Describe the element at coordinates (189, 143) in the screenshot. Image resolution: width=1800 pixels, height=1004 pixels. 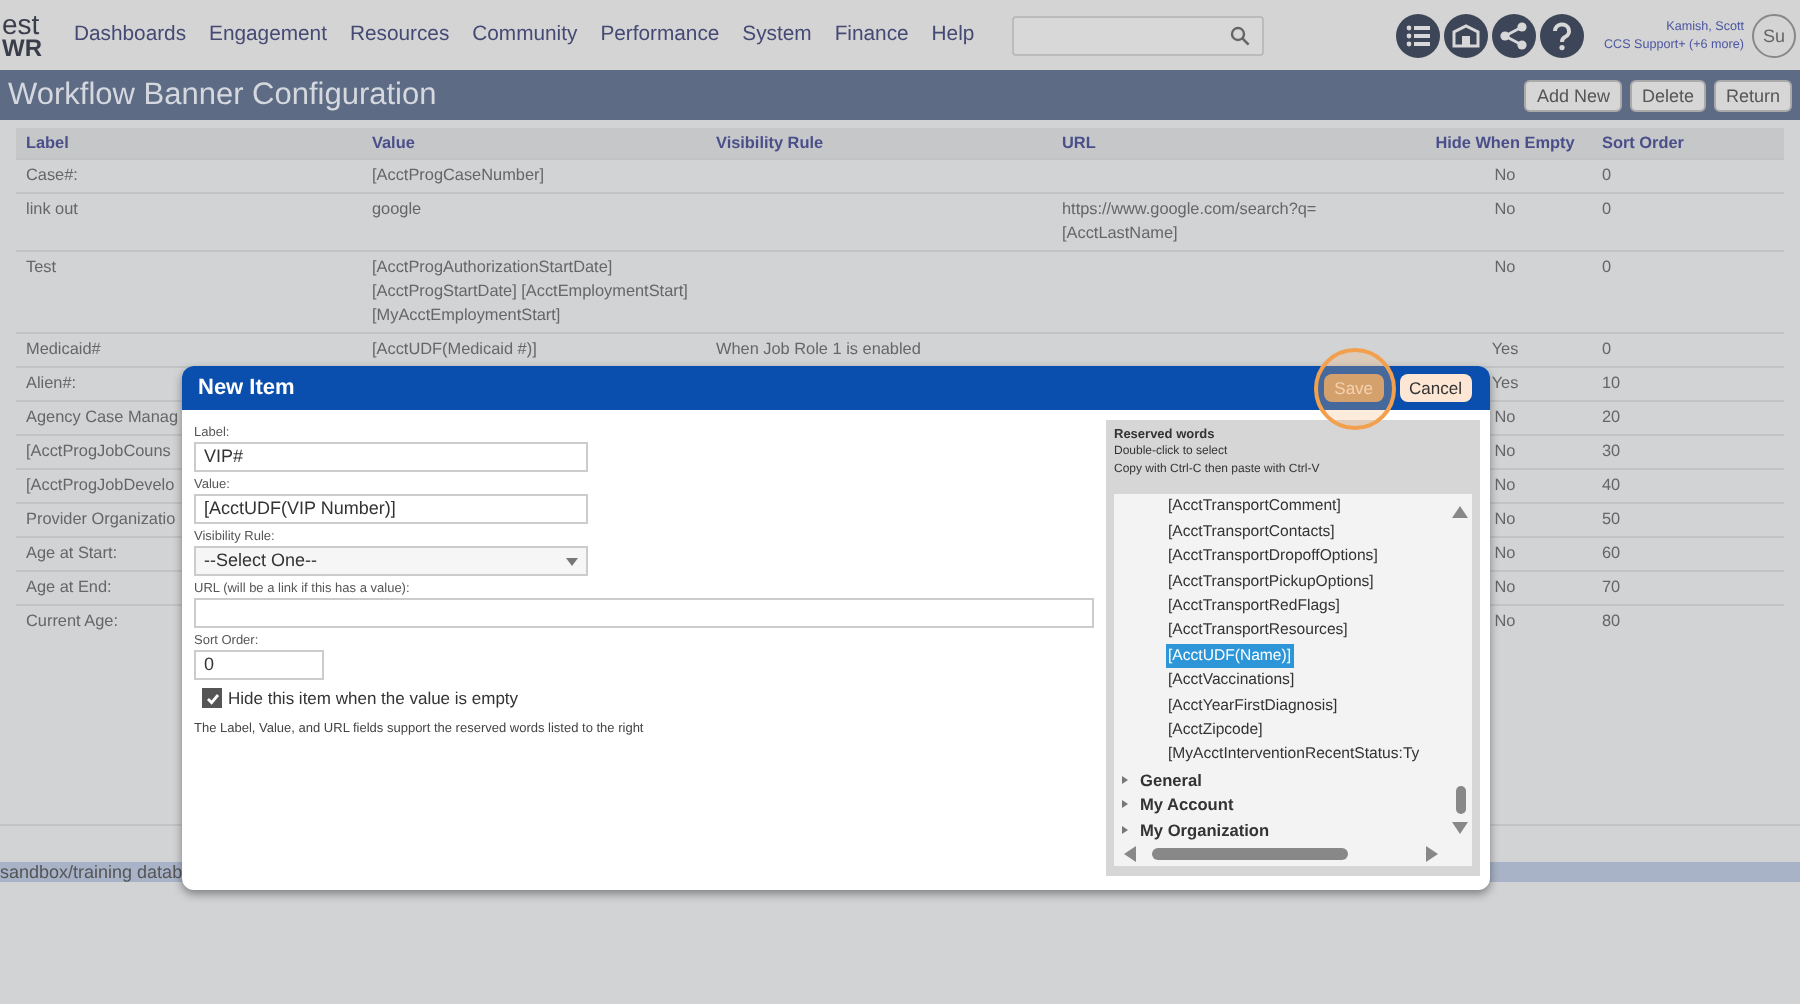
I see `column-header: Label` at that location.